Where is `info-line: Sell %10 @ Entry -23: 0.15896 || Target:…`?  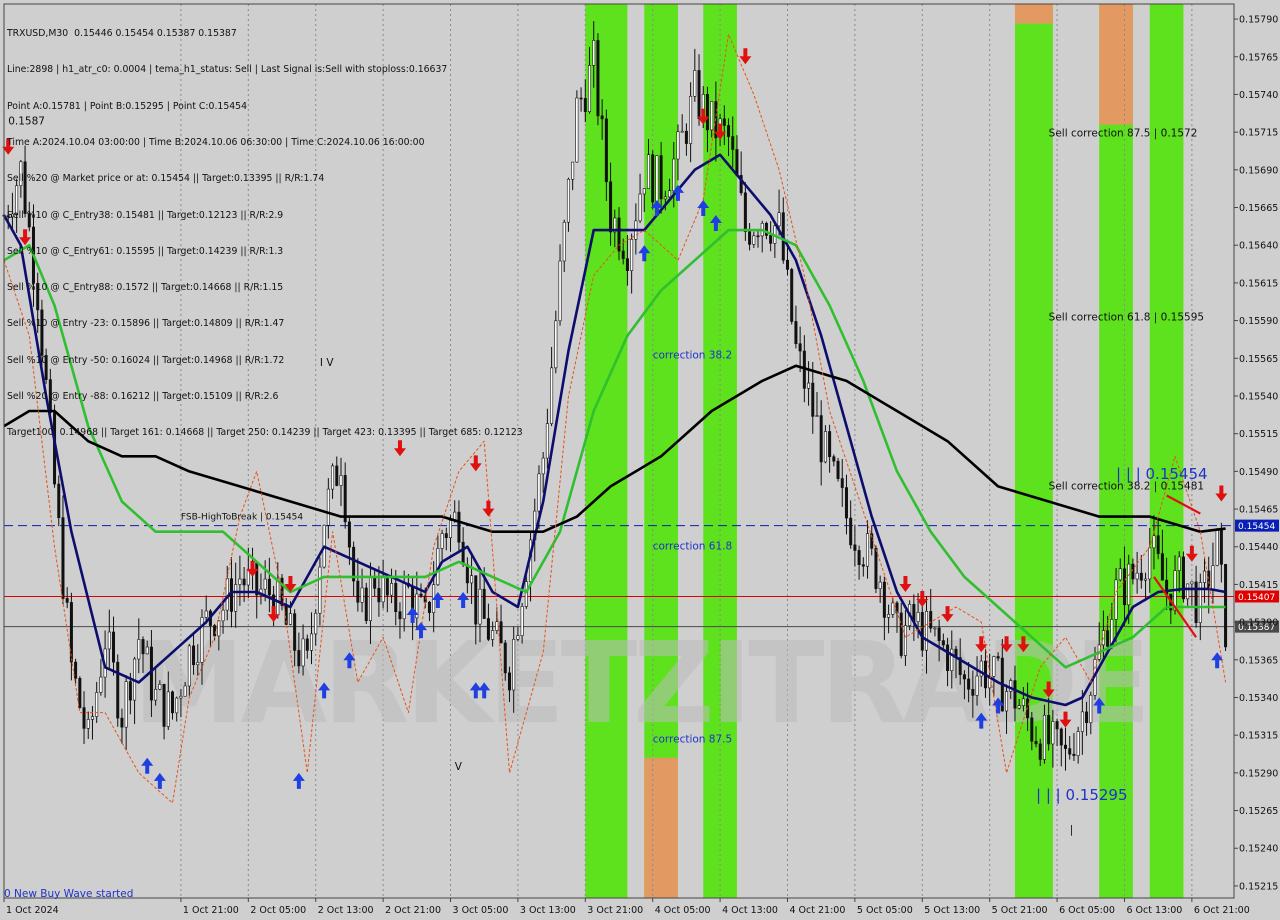
info-line: Sell %10 @ Entry -23: 0.15896 || Target:… is located at coordinates (146, 324).